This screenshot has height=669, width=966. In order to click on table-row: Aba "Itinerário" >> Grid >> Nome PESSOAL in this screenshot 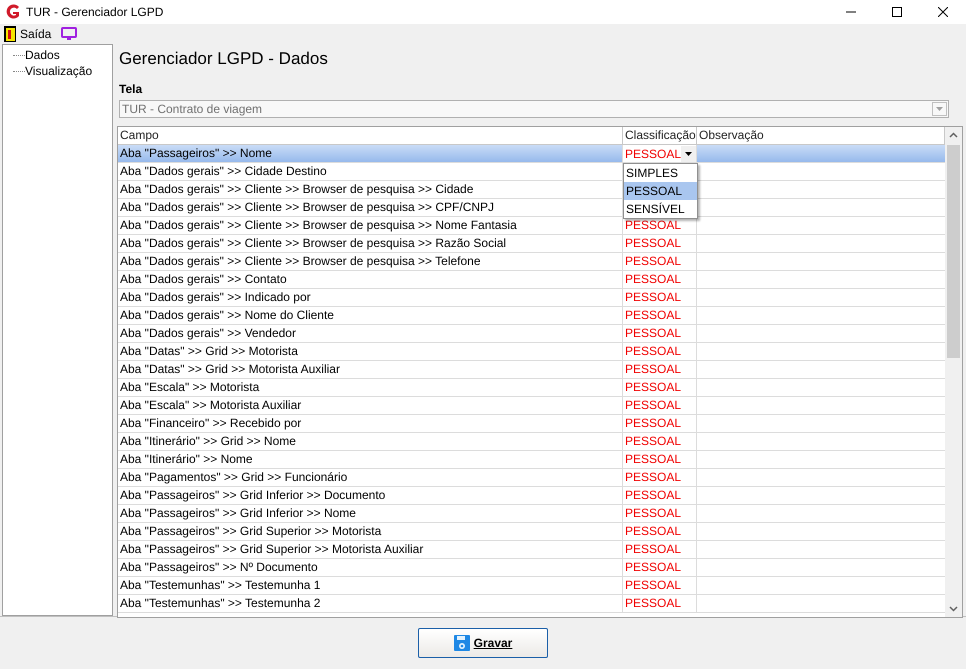, I will do `click(531, 442)`.